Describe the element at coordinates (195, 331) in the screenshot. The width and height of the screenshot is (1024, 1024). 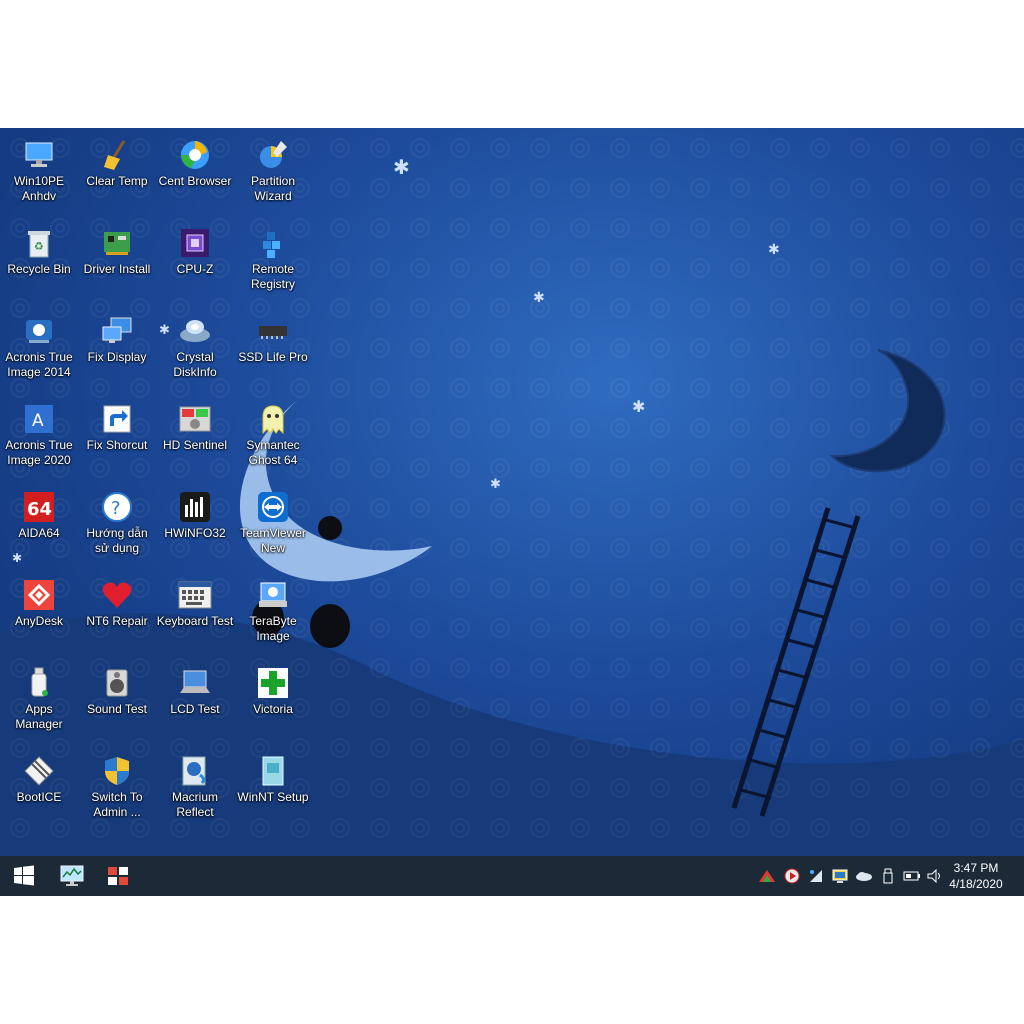
I see `disk-info-icon` at that location.